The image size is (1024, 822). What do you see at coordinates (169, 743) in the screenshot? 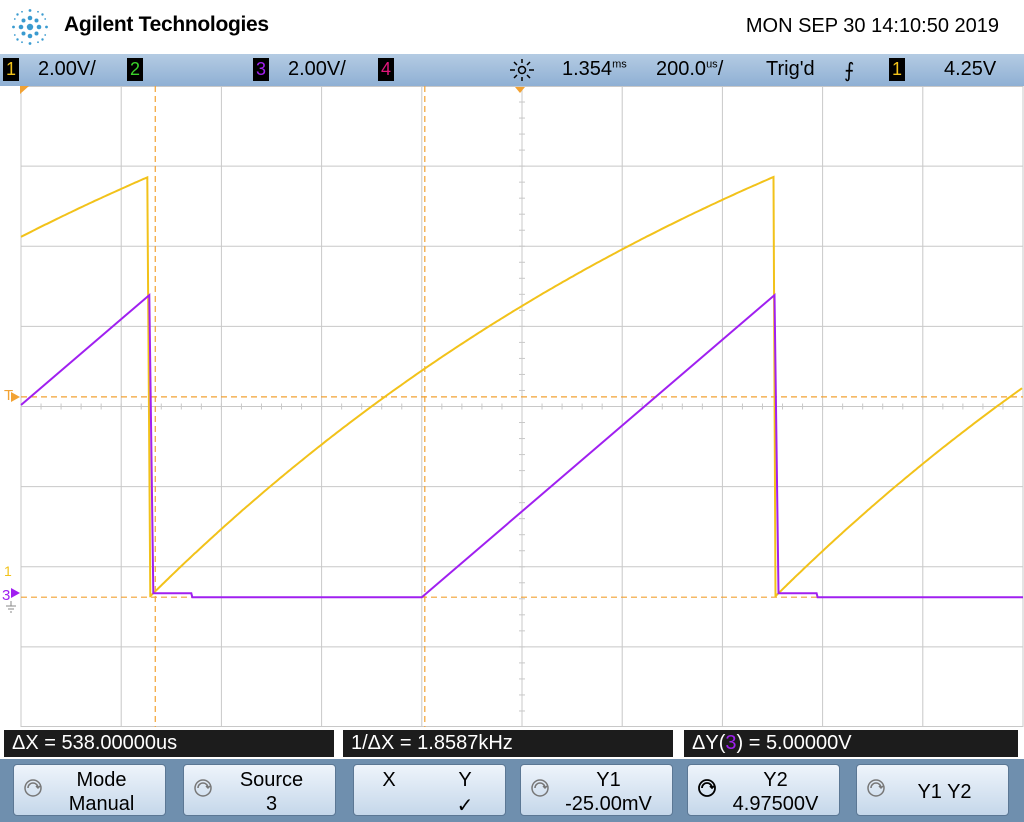
I see `delta-x-readout: ΔX = 538.00000us` at bounding box center [169, 743].